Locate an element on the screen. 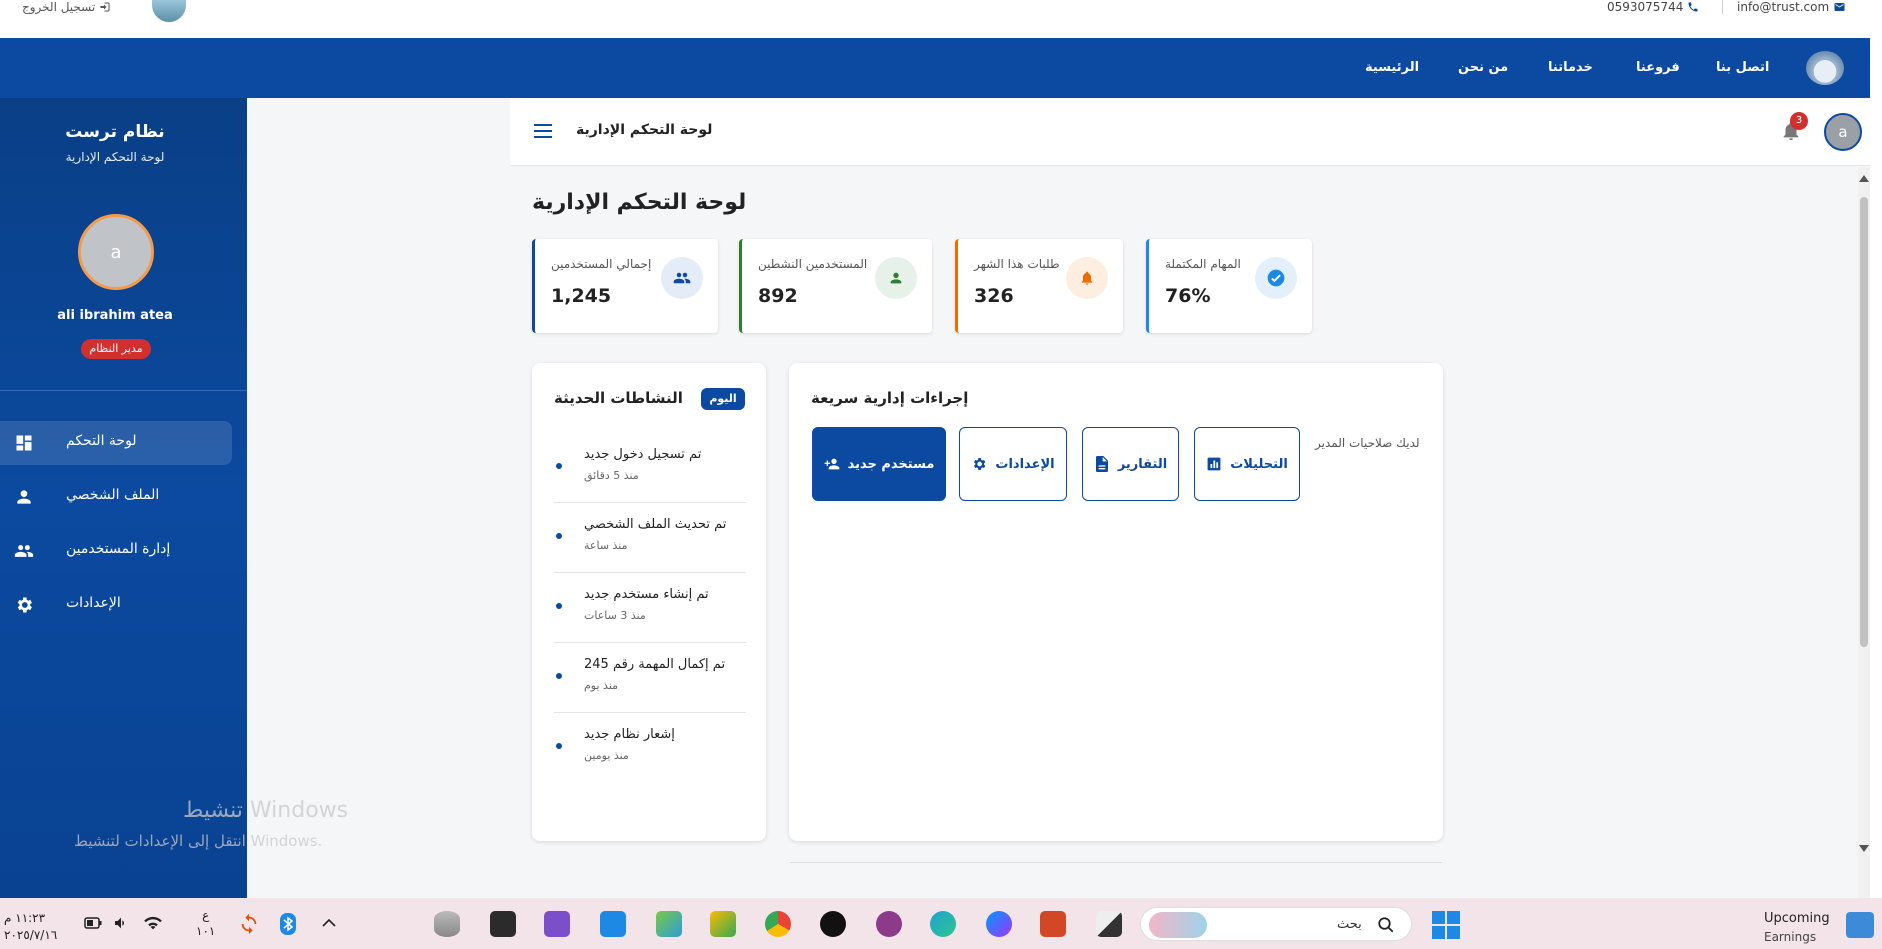 The width and height of the screenshot is (1882, 949). earnings-widget-icon is located at coordinates (1860, 925).